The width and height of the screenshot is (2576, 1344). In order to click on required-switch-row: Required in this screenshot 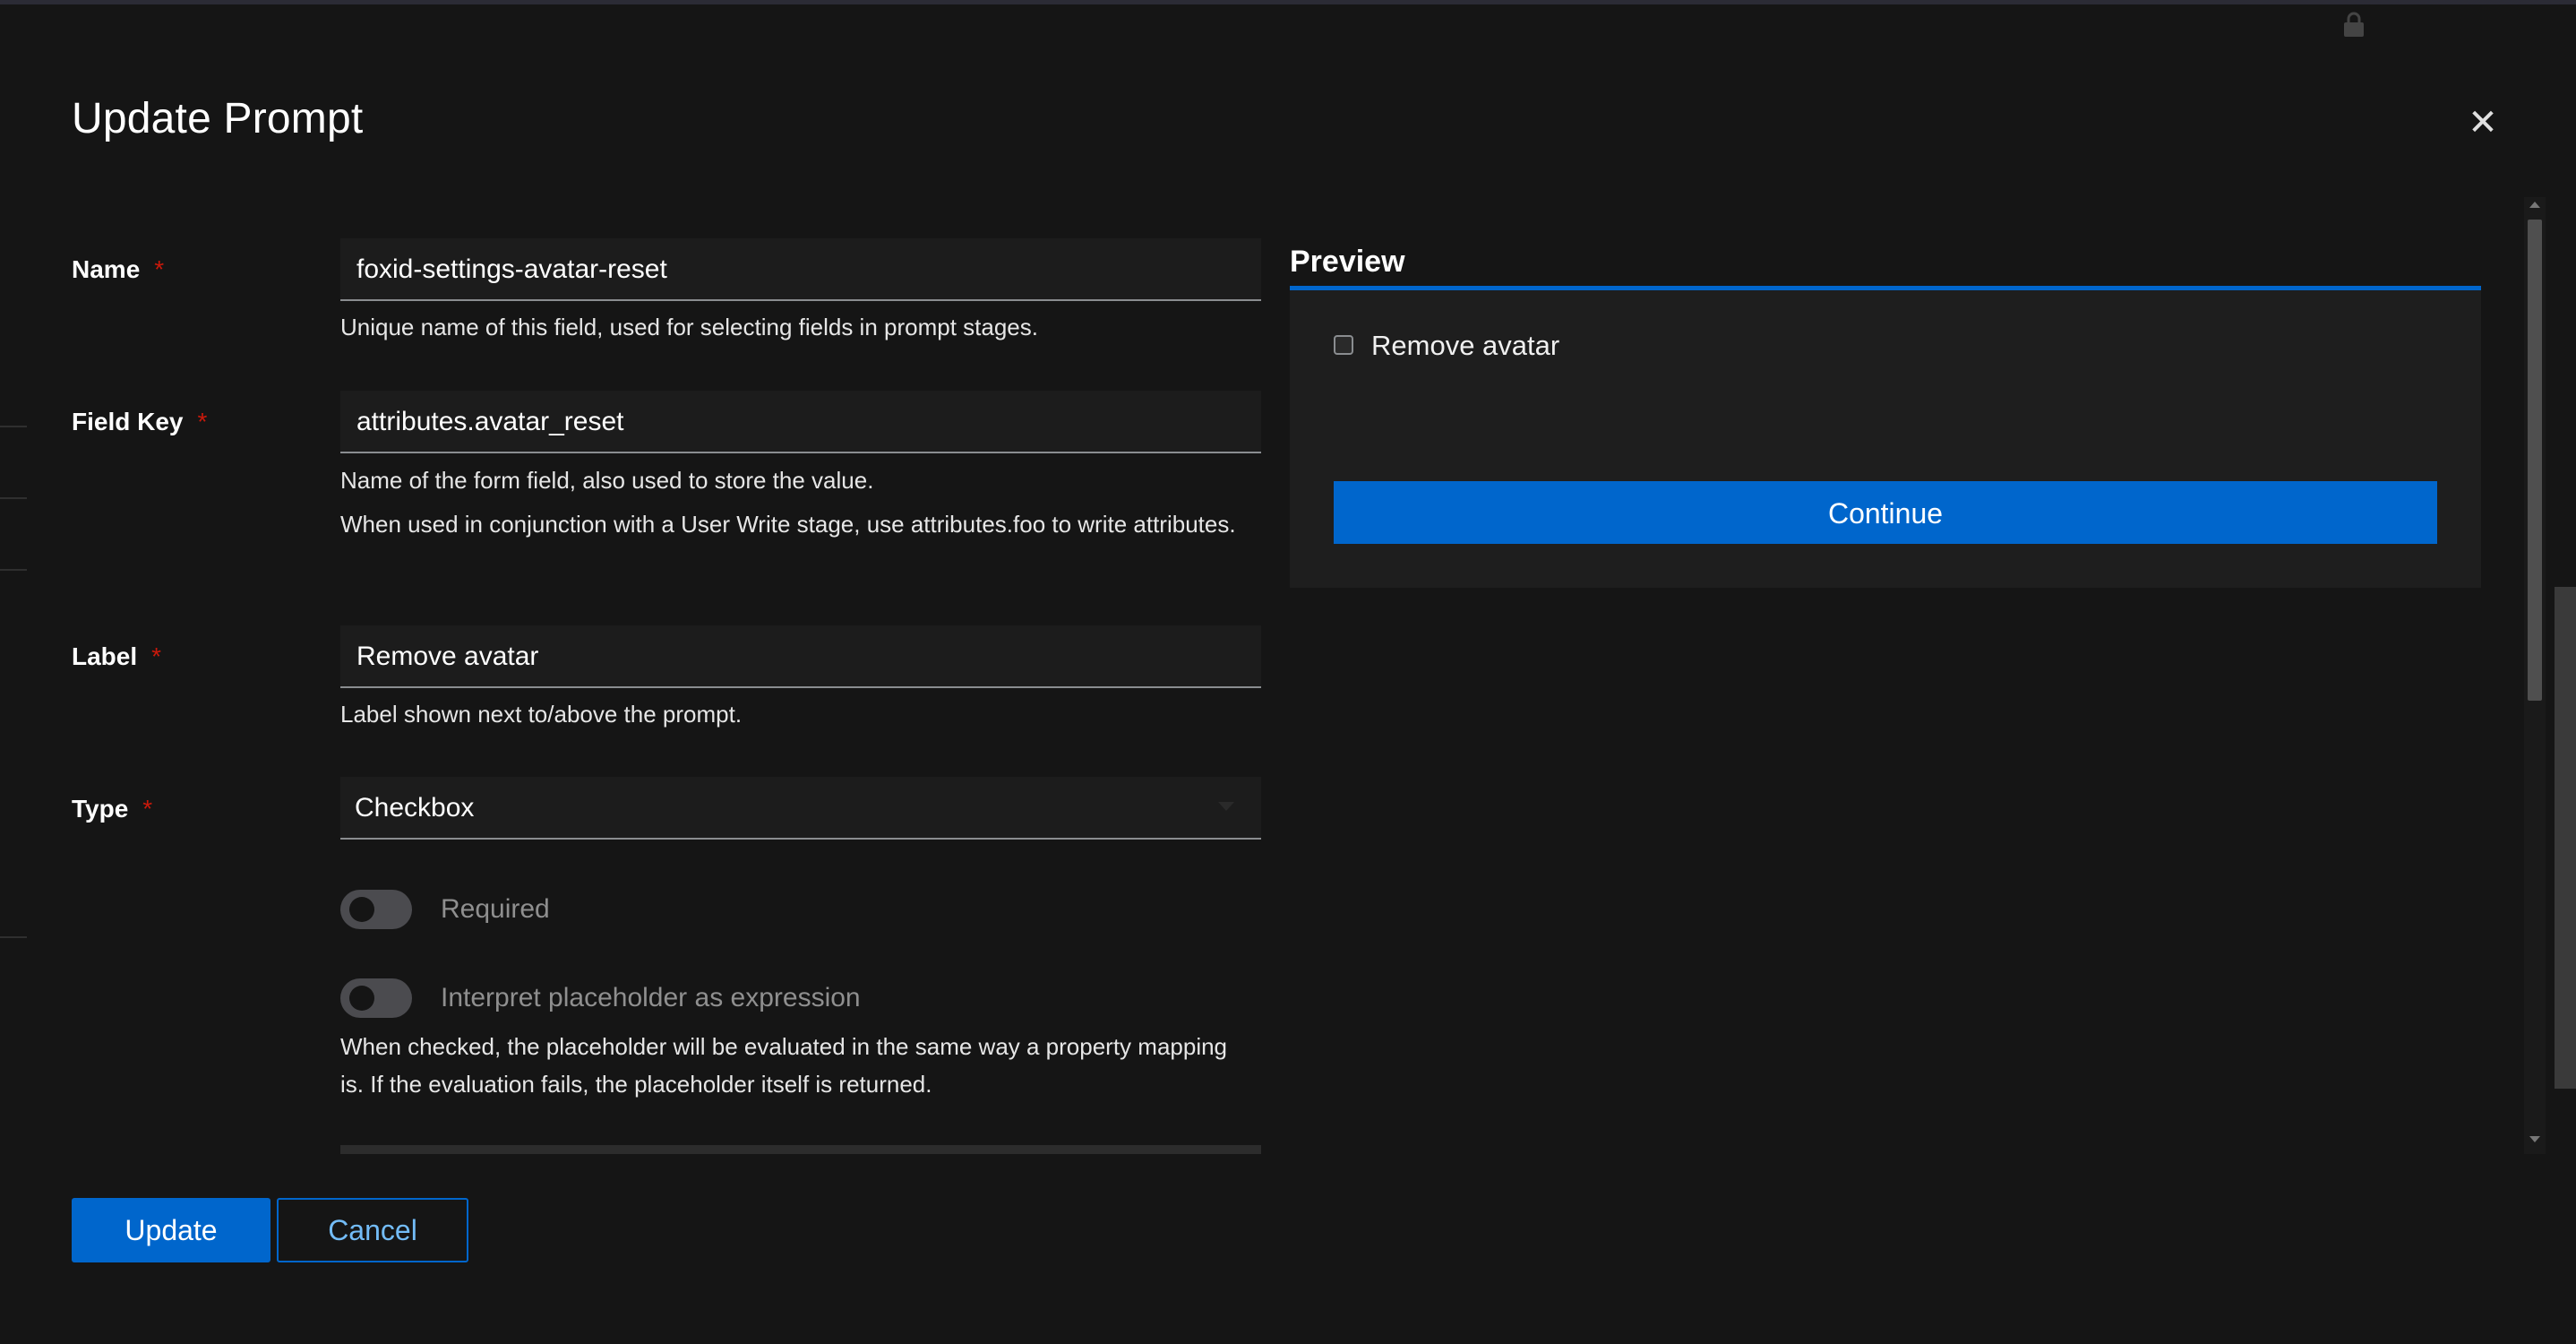, I will do `click(445, 910)`.